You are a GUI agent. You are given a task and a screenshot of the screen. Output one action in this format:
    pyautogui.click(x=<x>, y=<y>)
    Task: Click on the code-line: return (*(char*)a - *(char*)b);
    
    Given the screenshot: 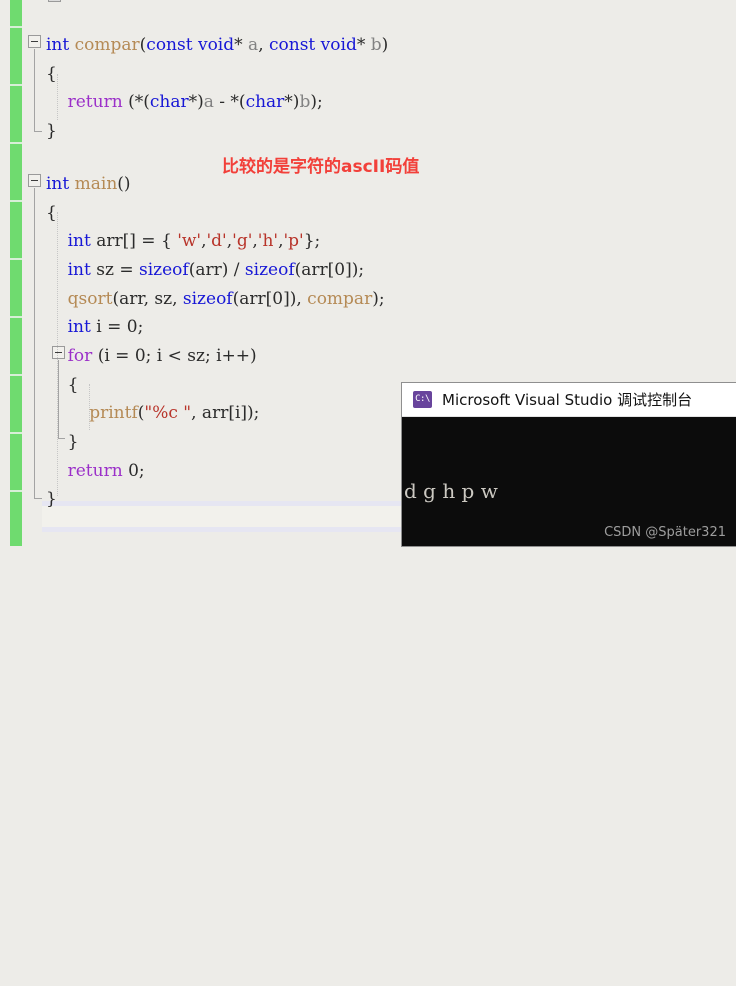 What is the action you would take?
    pyautogui.click(x=195, y=102)
    